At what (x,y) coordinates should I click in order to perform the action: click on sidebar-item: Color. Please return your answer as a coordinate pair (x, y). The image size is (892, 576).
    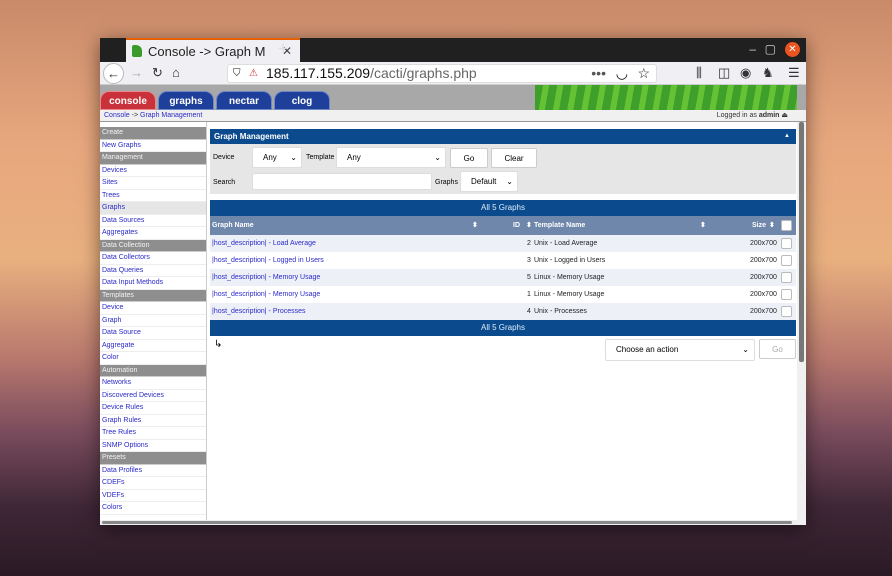
    Looking at the image, I should click on (153, 358).